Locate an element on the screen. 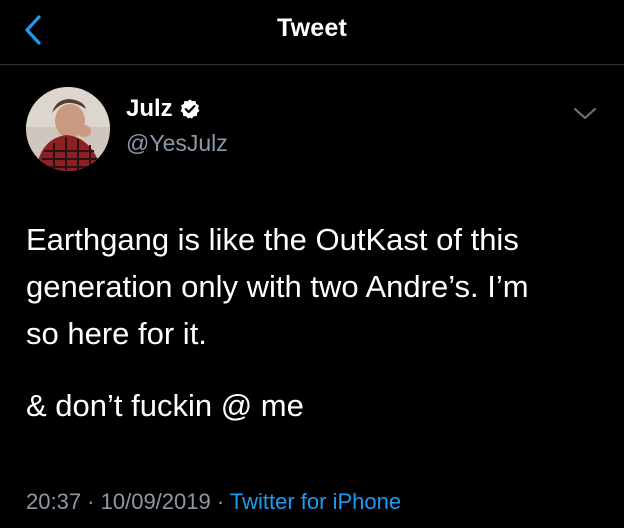  author-handle: @YesJulz is located at coordinates (177, 143).